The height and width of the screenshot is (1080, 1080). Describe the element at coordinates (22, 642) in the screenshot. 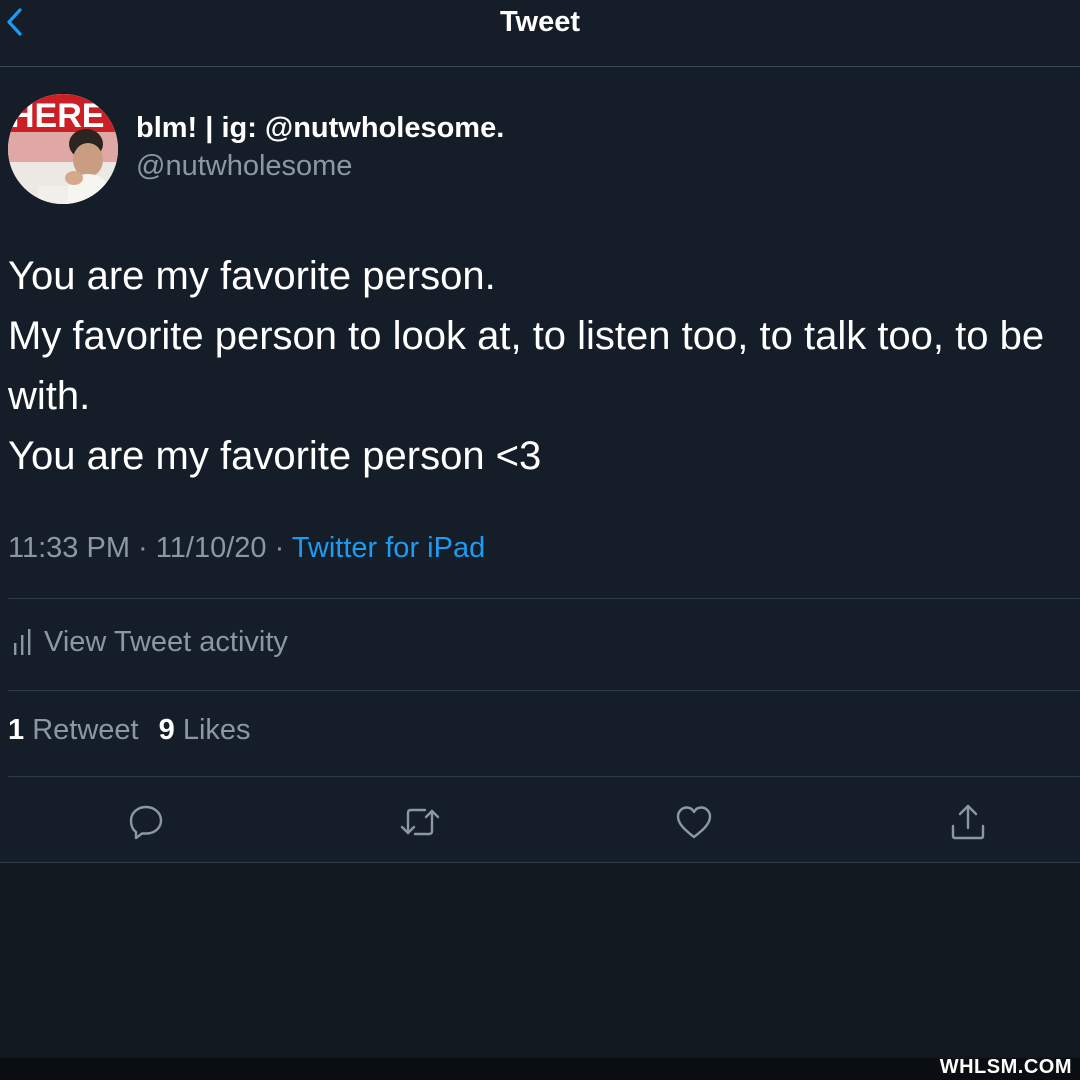

I see `bar-chart-icon` at that location.